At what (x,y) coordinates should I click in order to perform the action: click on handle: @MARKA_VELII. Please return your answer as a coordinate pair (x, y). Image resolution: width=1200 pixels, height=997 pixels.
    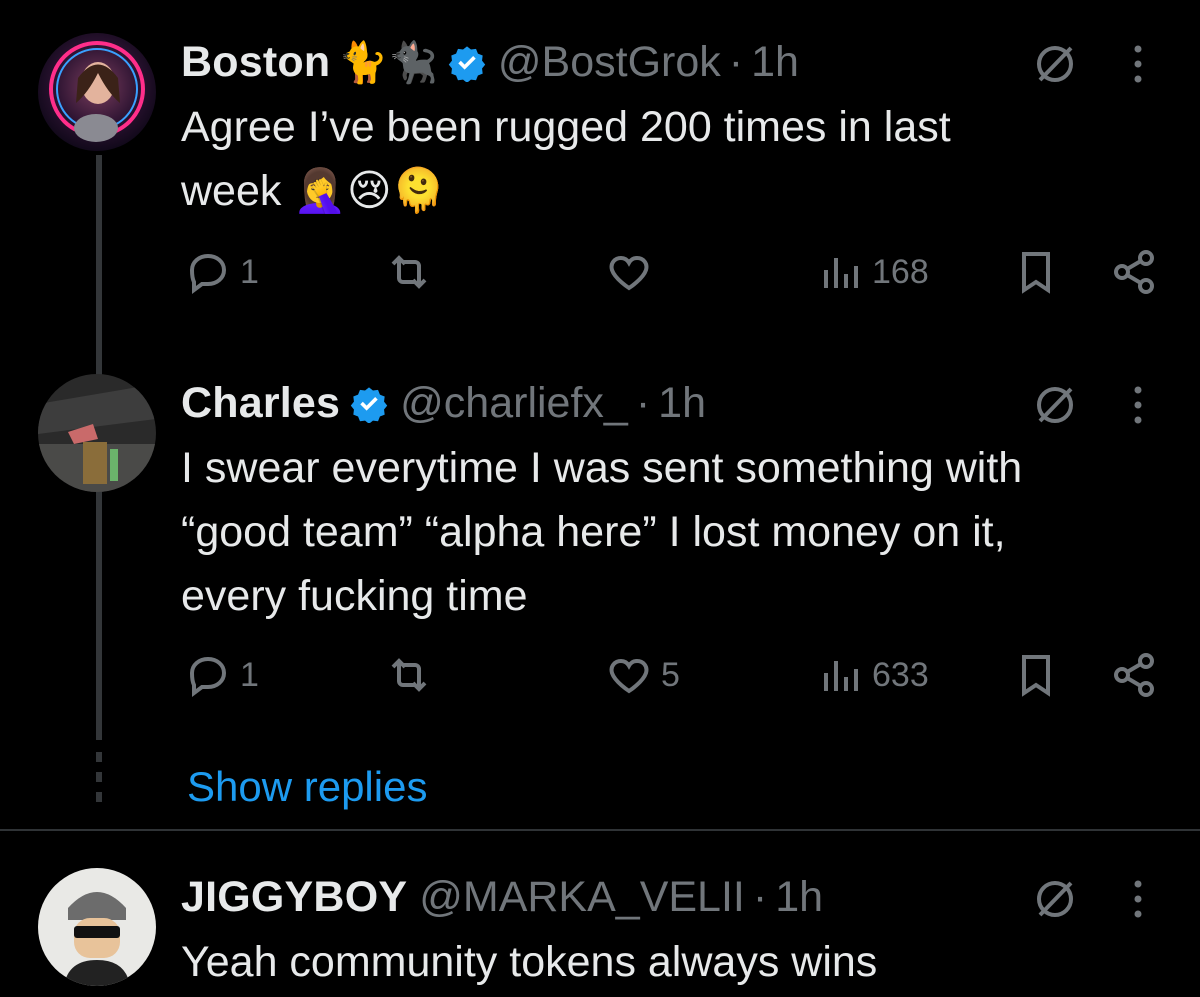
    Looking at the image, I should click on (582, 897).